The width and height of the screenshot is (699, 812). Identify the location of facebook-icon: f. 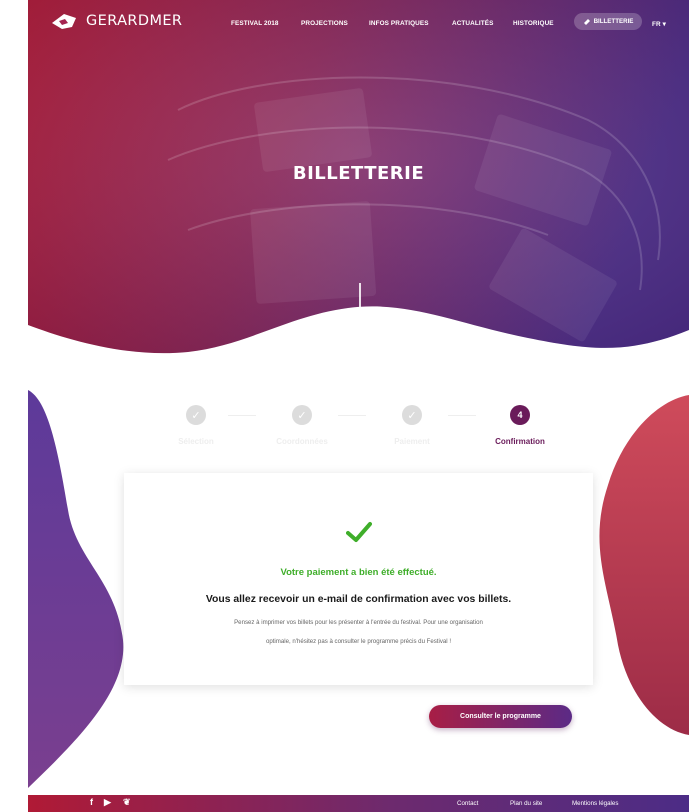
(91, 802).